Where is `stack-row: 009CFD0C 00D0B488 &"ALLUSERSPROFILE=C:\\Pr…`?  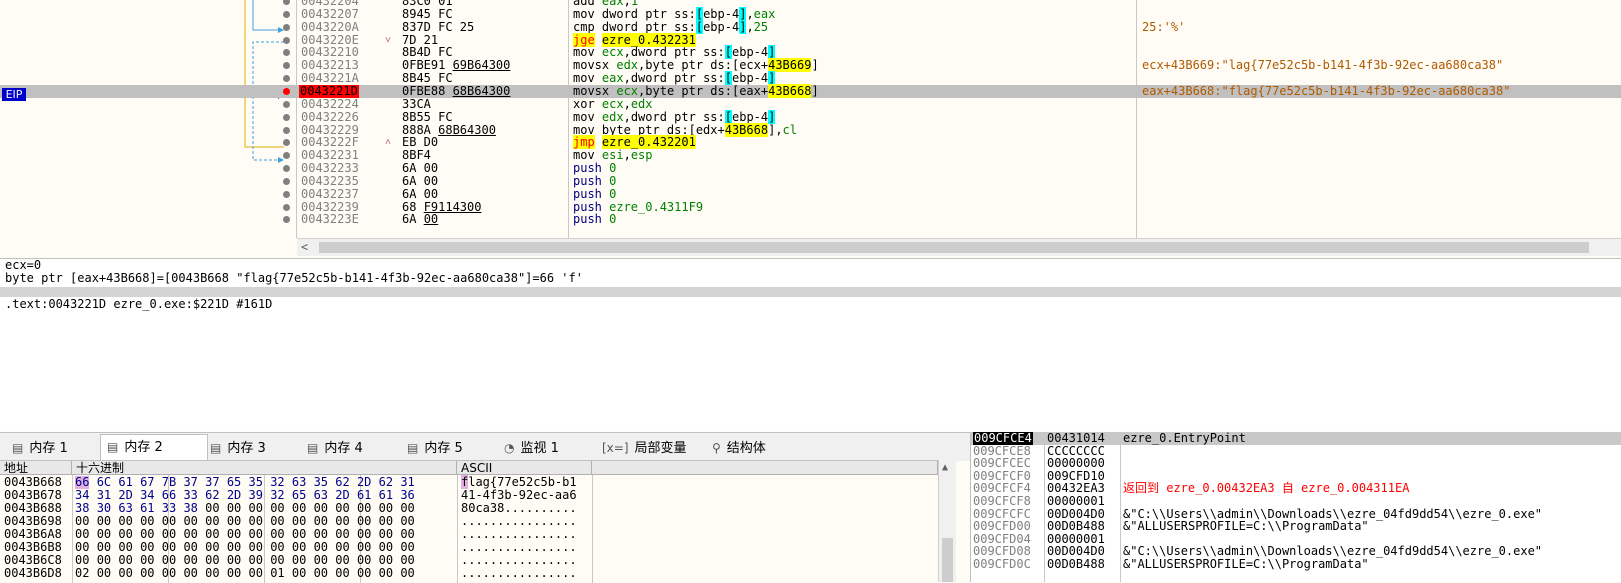 stack-row: 009CFD0C 00D0B488 &"ALLUSERSPROFILE=C:\\Pr… is located at coordinates (1296, 564).